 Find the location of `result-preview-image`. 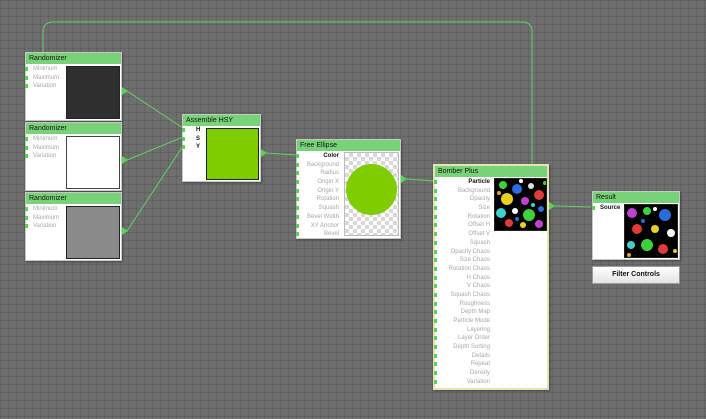

result-preview-image is located at coordinates (652, 232).